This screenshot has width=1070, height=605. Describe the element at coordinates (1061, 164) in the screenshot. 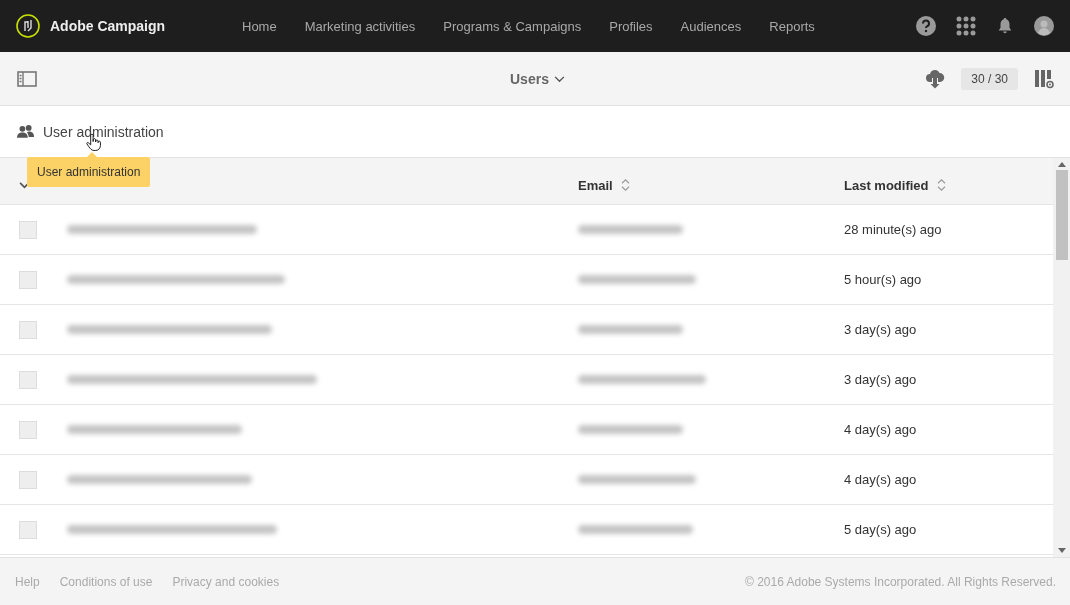

I see `scroll-up-icon` at that location.